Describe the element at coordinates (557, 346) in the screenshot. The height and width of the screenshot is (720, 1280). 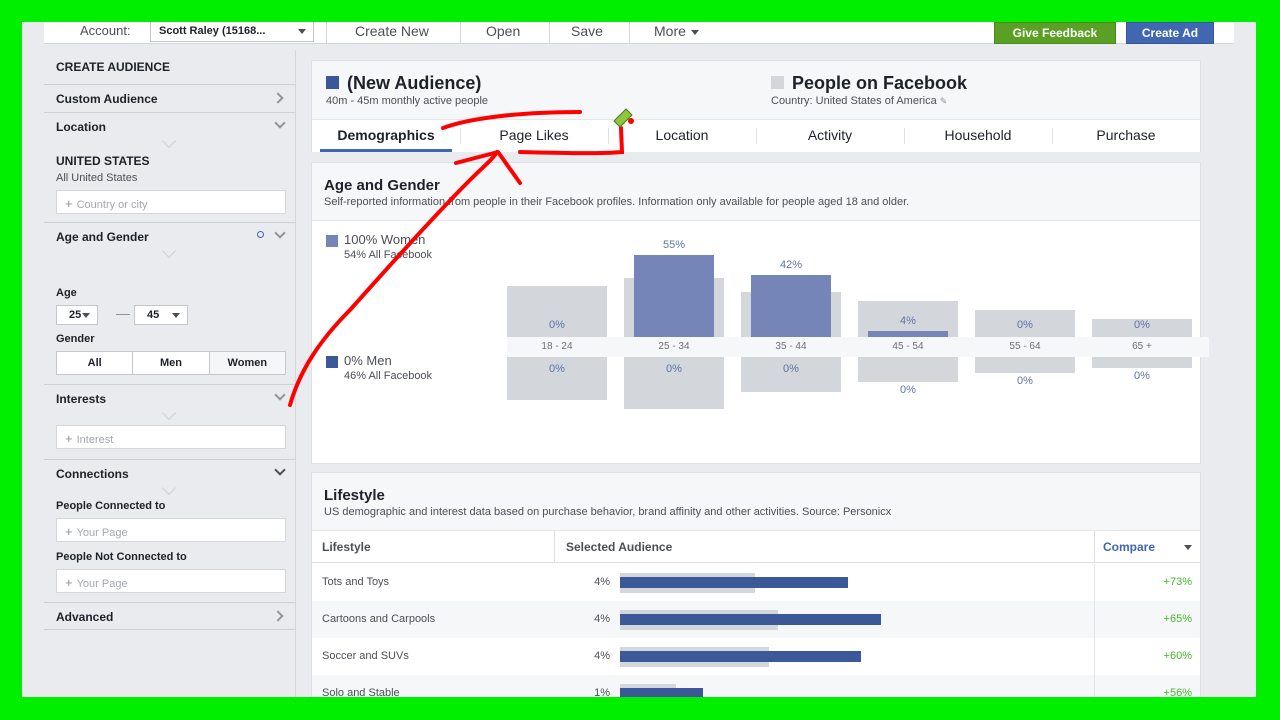
I see `age-range-label: 18 - 24` at that location.